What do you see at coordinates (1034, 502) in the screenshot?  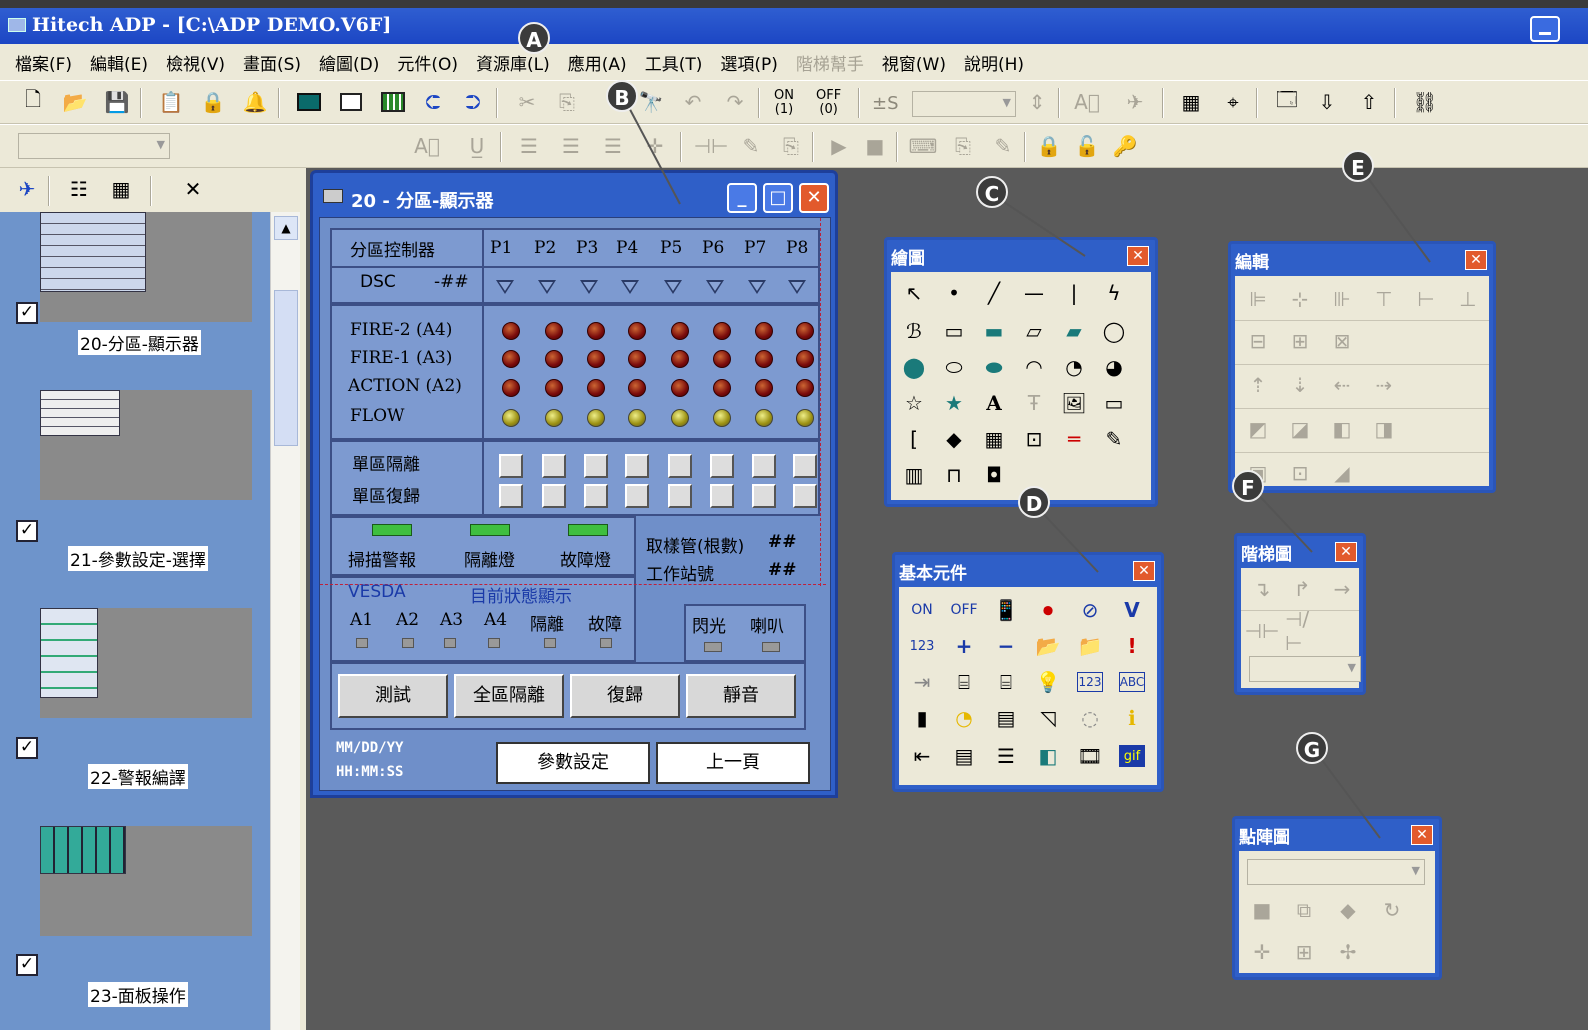 I see `callout-marker-d: D` at bounding box center [1034, 502].